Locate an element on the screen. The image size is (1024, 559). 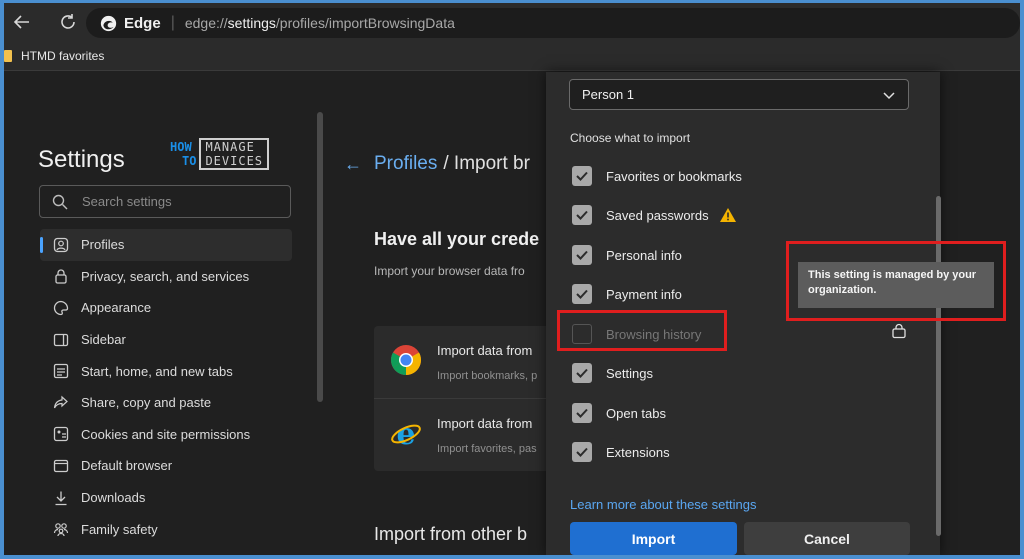
svg-text: e is located at coordinates (405, 433).